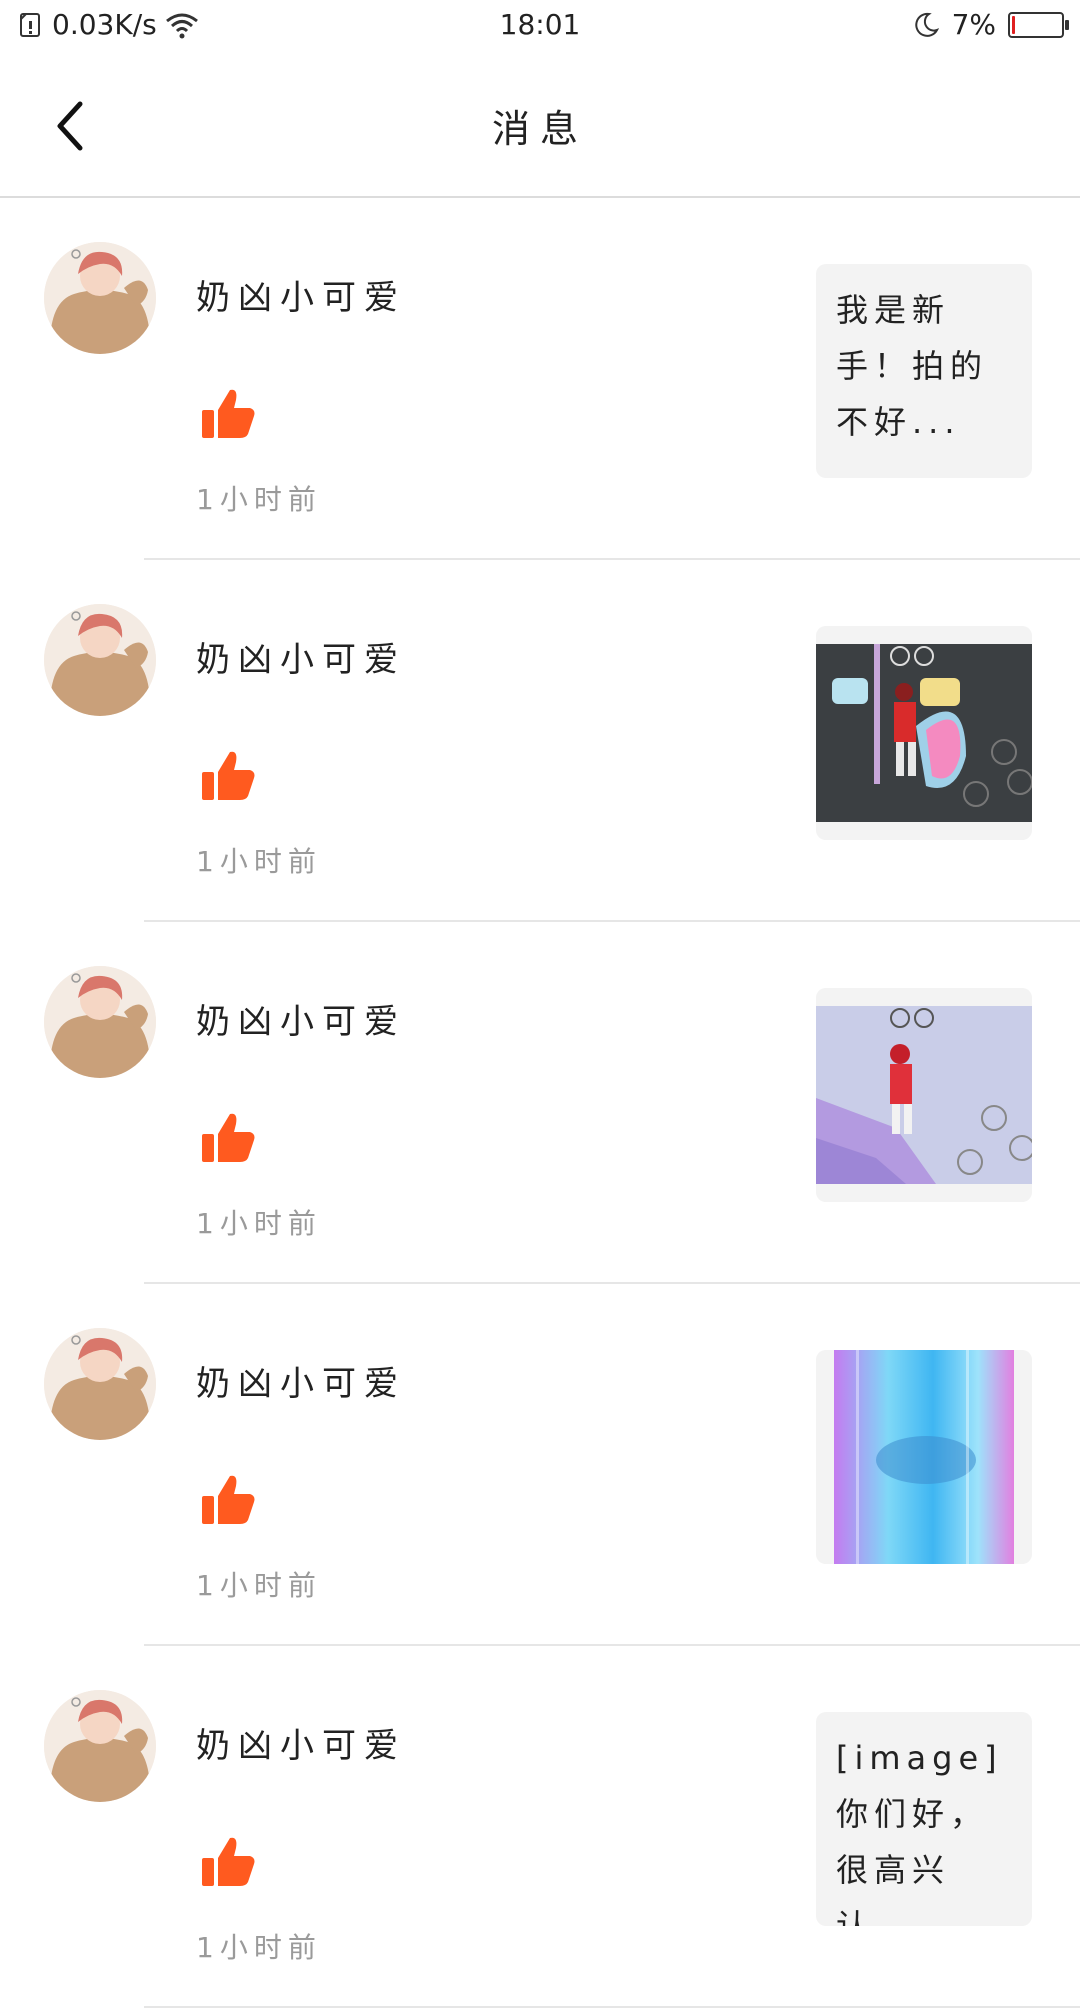 The image size is (1080, 2008). I want to click on status-right: 7%, so click(990, 24).